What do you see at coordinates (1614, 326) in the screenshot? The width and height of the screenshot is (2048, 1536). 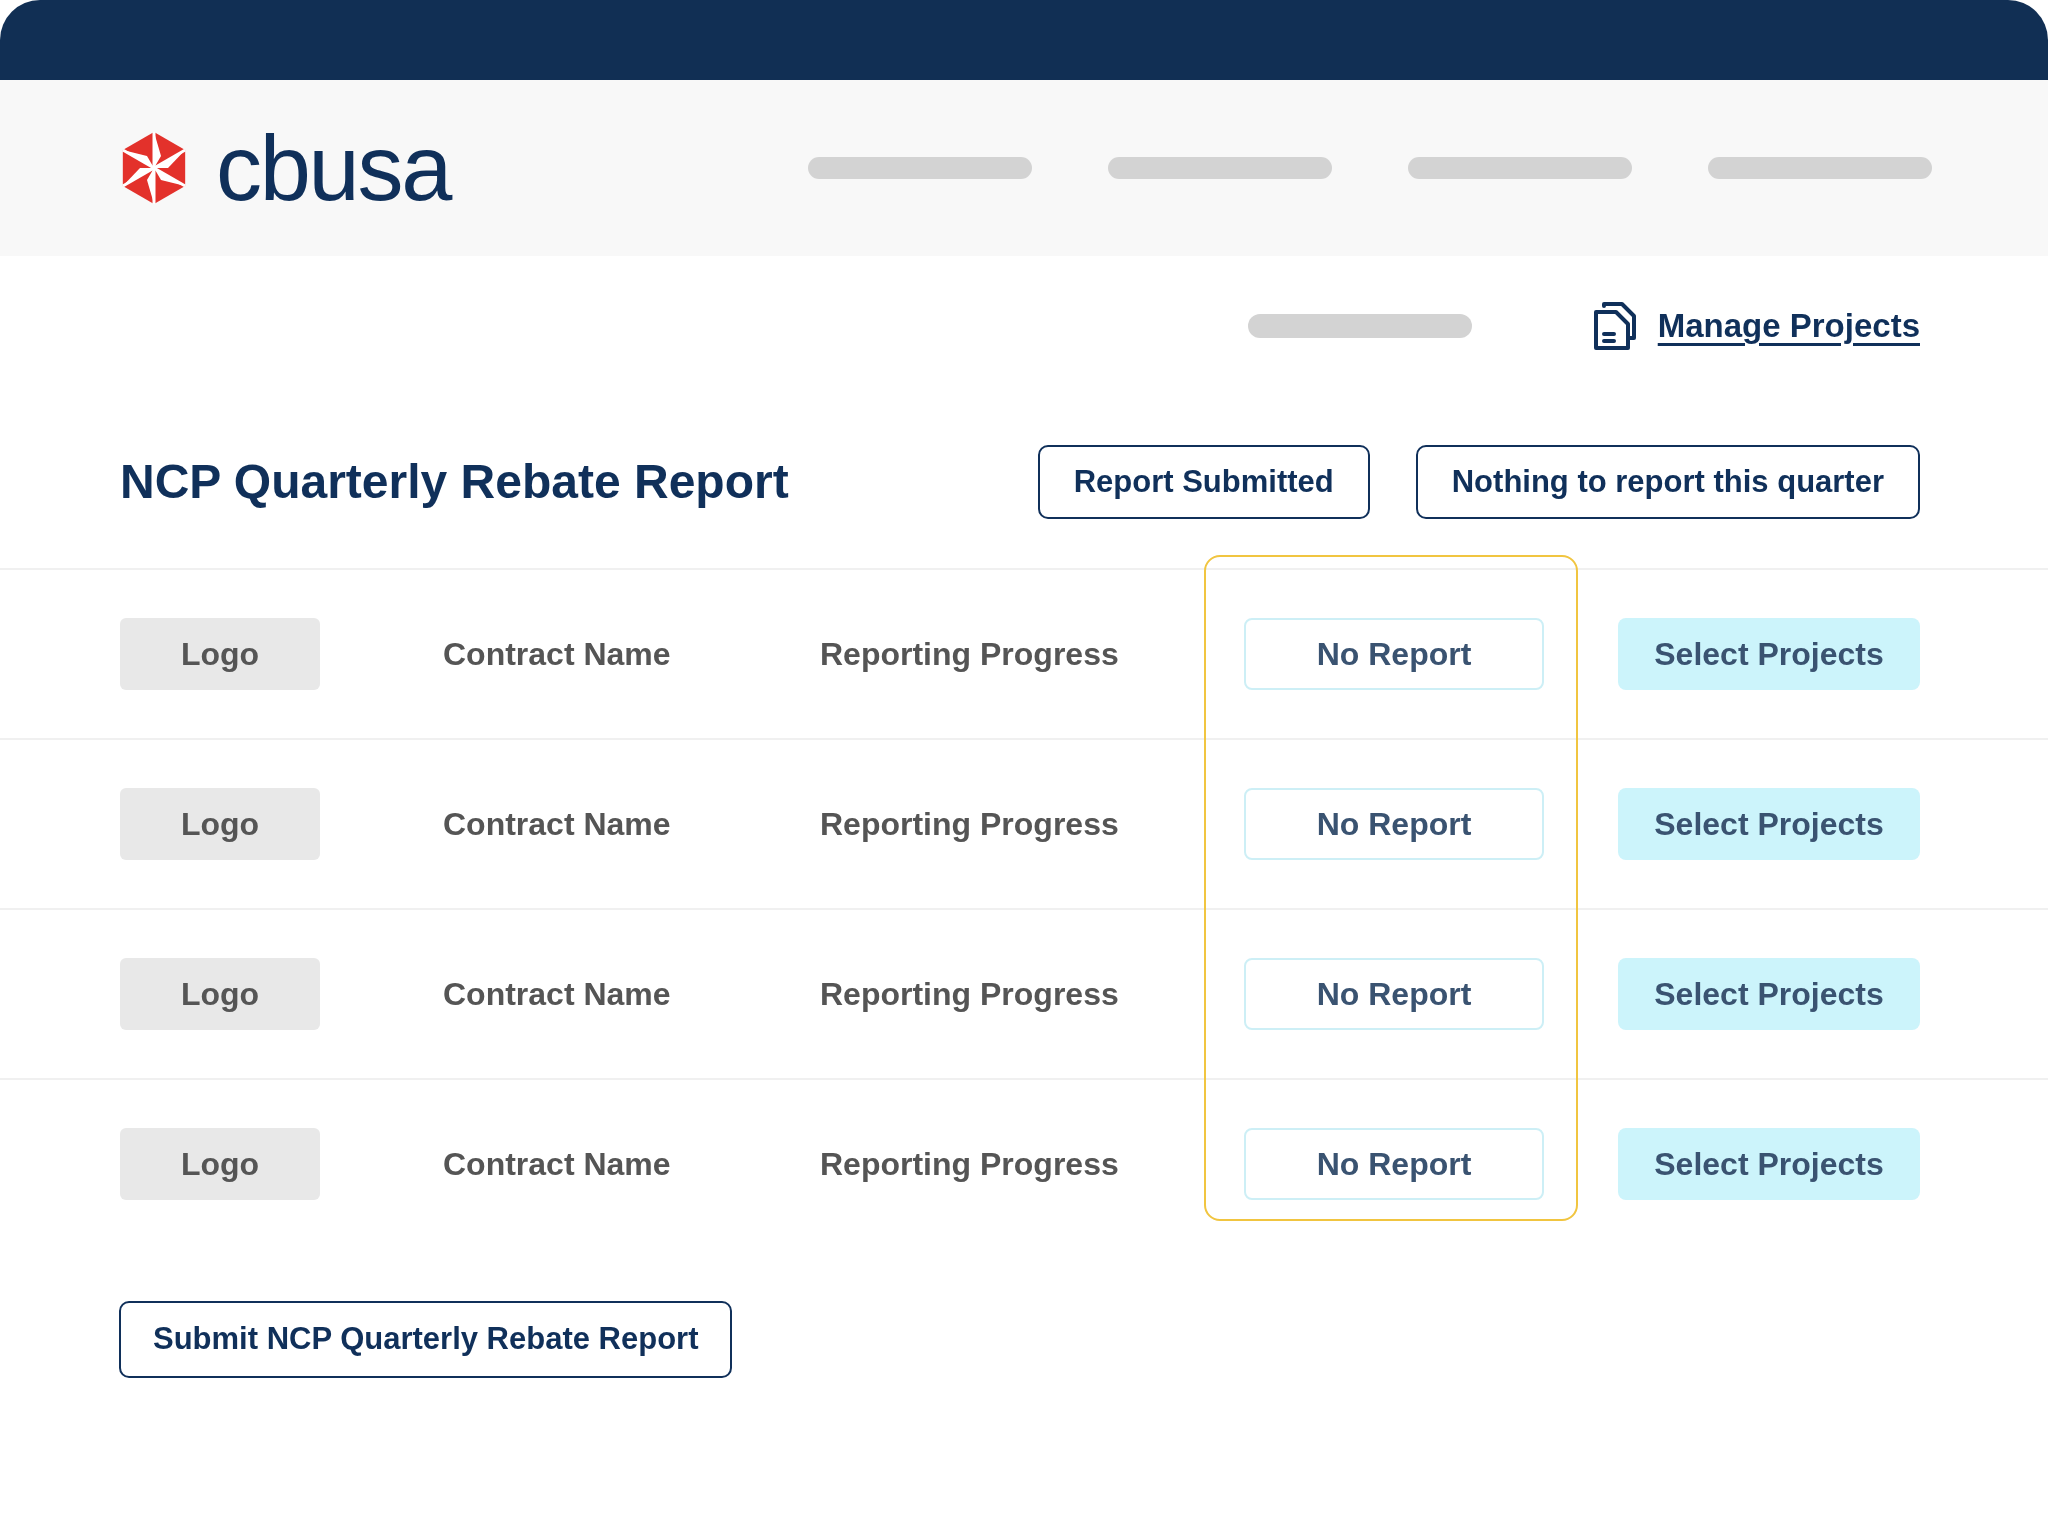 I see `documents-icon` at bounding box center [1614, 326].